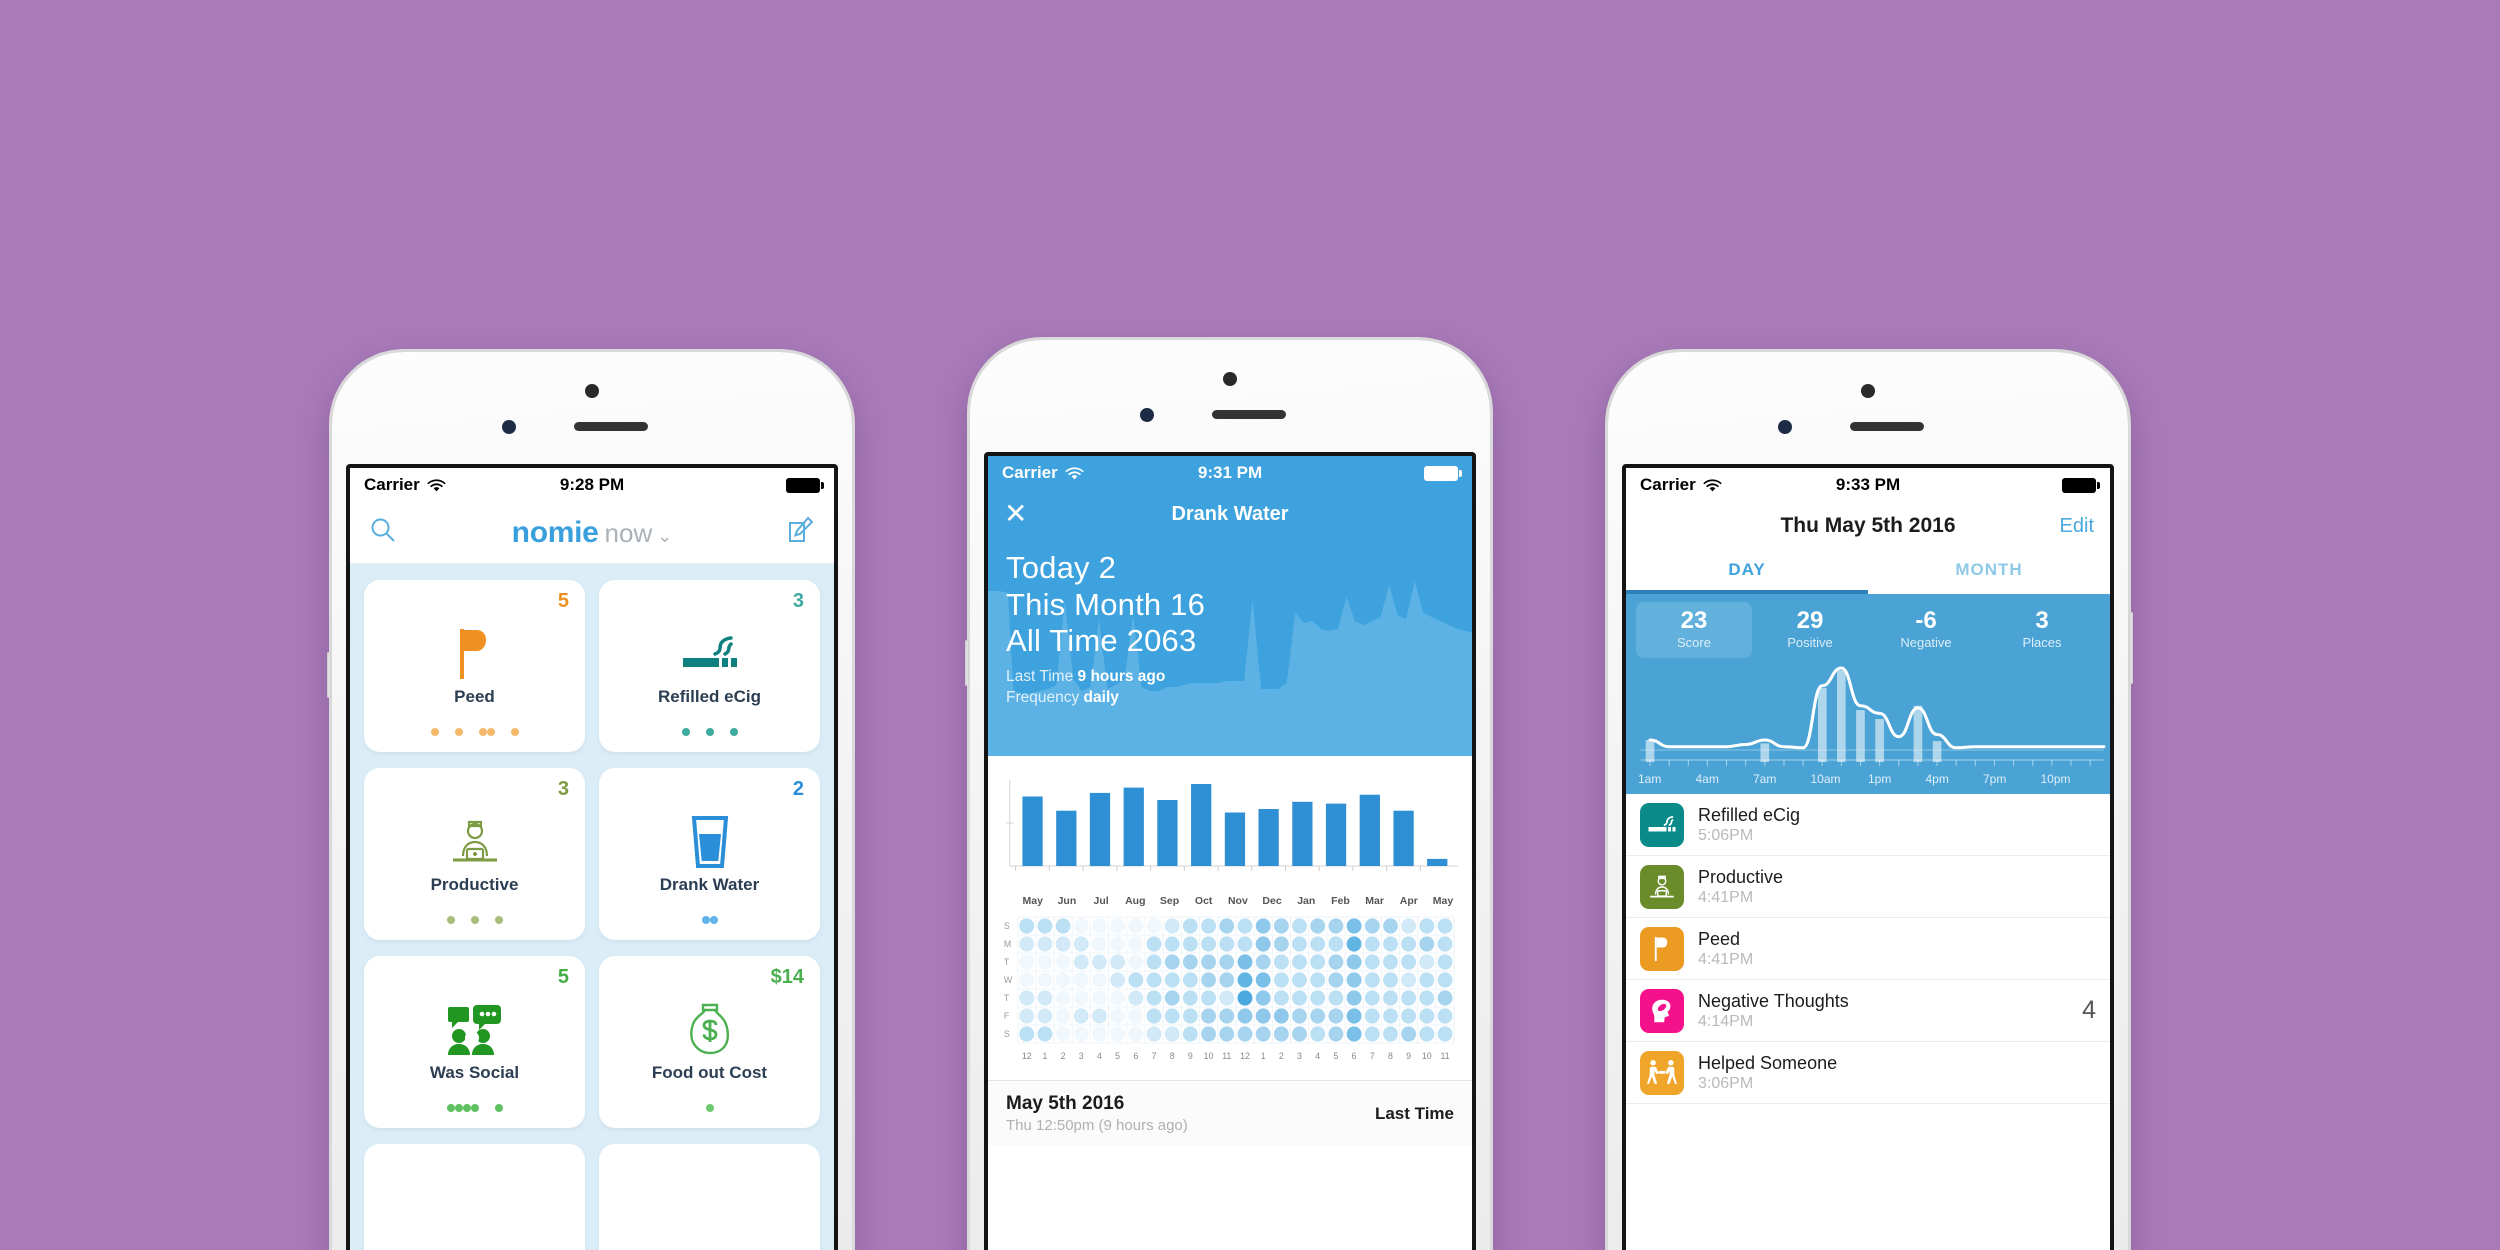  I want to click on search-icon, so click(383, 532).